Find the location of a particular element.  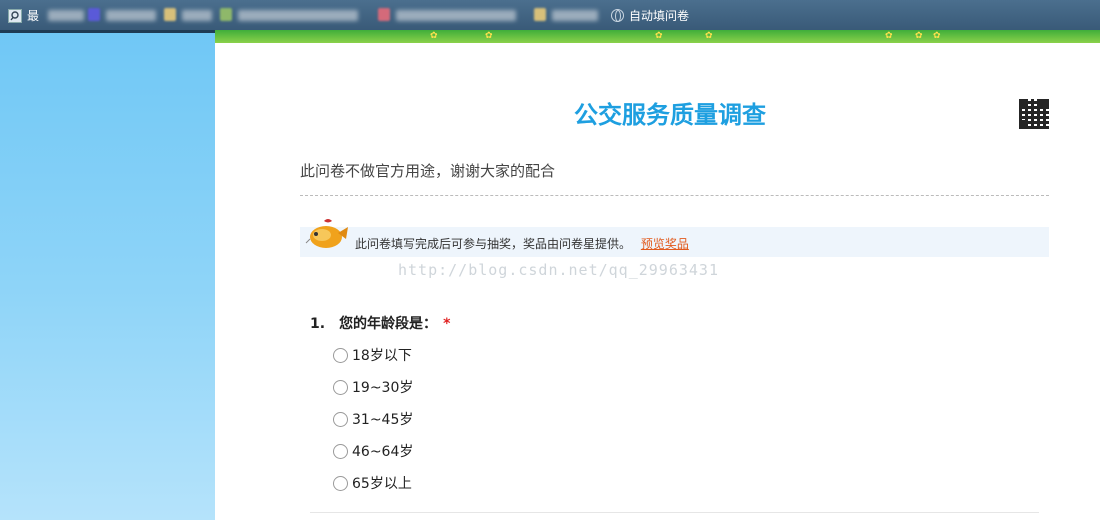

option-19-30: 19~30岁 is located at coordinates (373, 387).